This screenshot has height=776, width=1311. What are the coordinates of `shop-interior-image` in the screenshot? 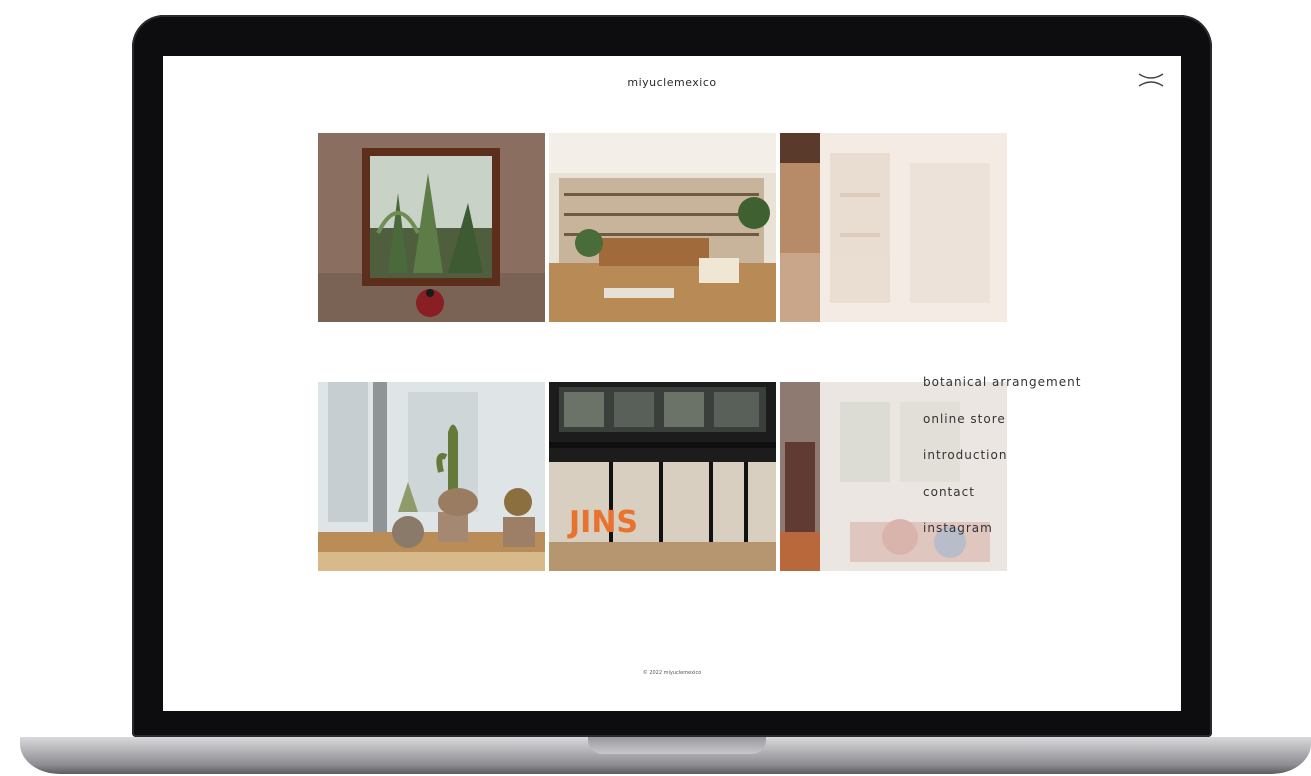 It's located at (662, 227).